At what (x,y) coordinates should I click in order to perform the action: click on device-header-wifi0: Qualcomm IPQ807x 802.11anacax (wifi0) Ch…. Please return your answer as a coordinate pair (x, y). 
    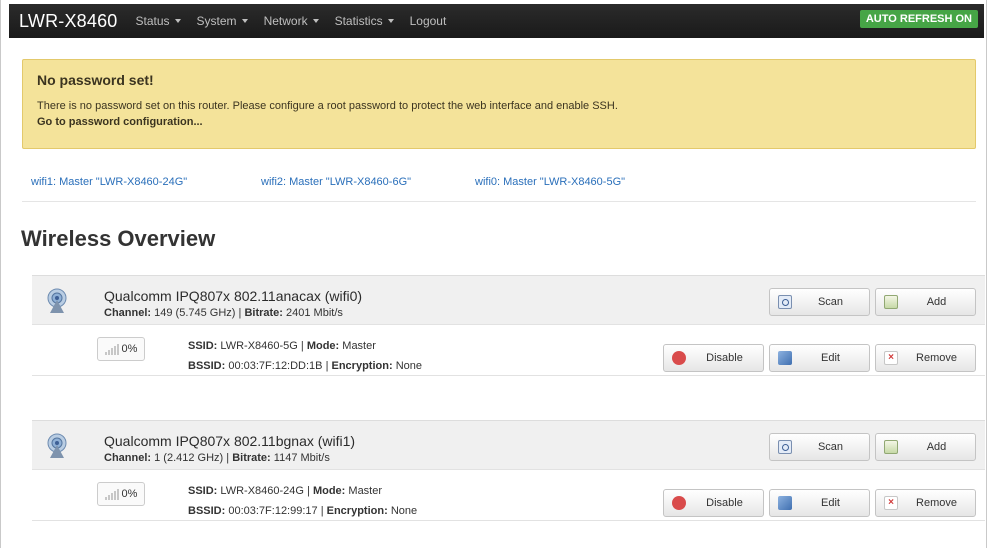
    Looking at the image, I should click on (508, 300).